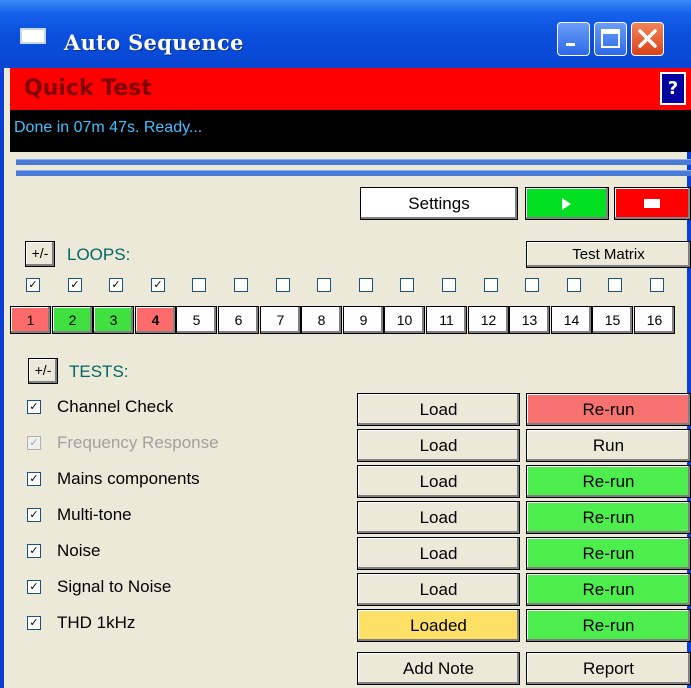  Describe the element at coordinates (654, 320) in the screenshot. I see `loop-button: 16` at that location.